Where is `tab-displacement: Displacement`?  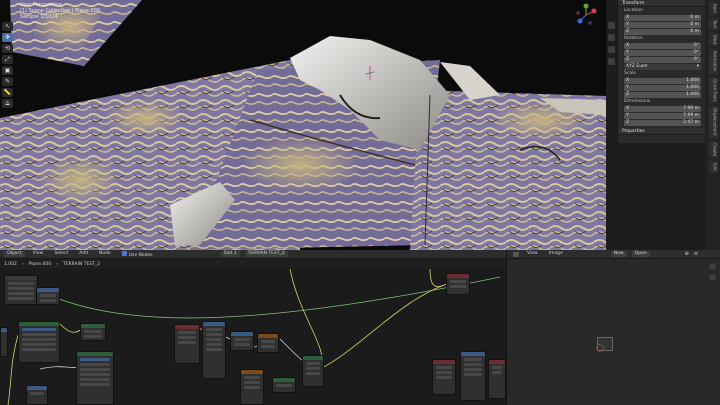 tab-displacement: Displacement is located at coordinates (713, 122).